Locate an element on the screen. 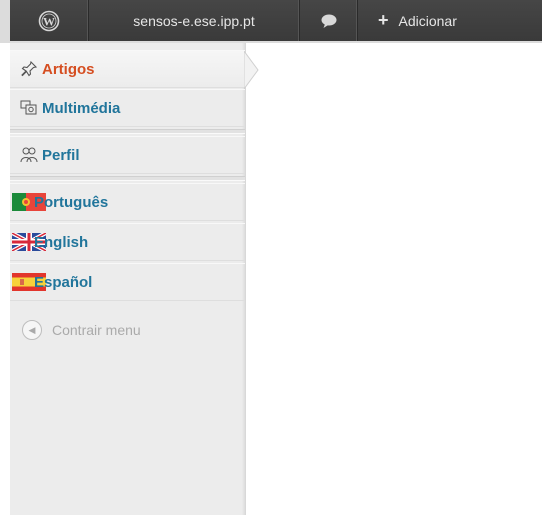  pushpin-icon is located at coordinates (29, 69).